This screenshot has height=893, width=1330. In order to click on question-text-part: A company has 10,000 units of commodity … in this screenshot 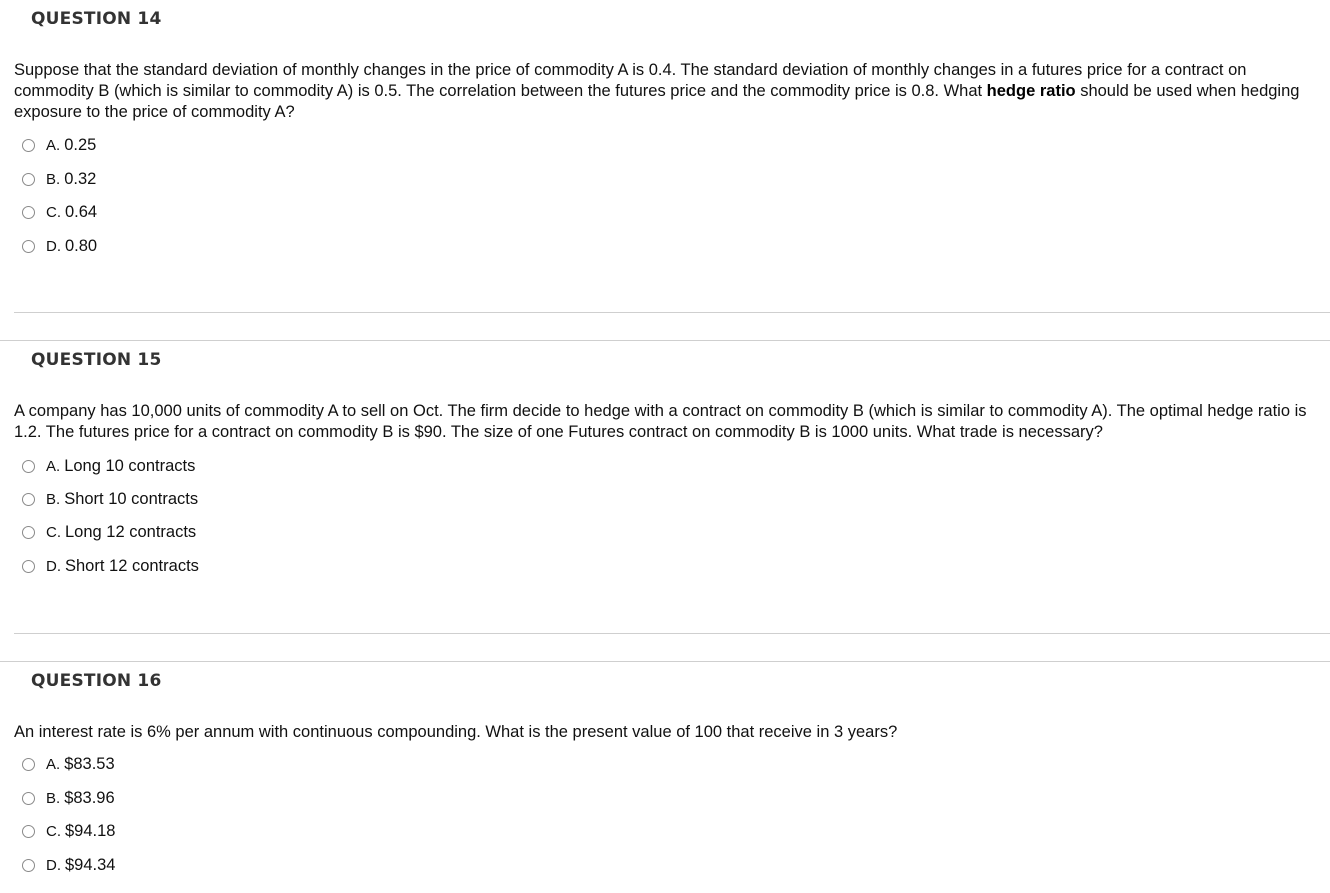, I will do `click(660, 421)`.